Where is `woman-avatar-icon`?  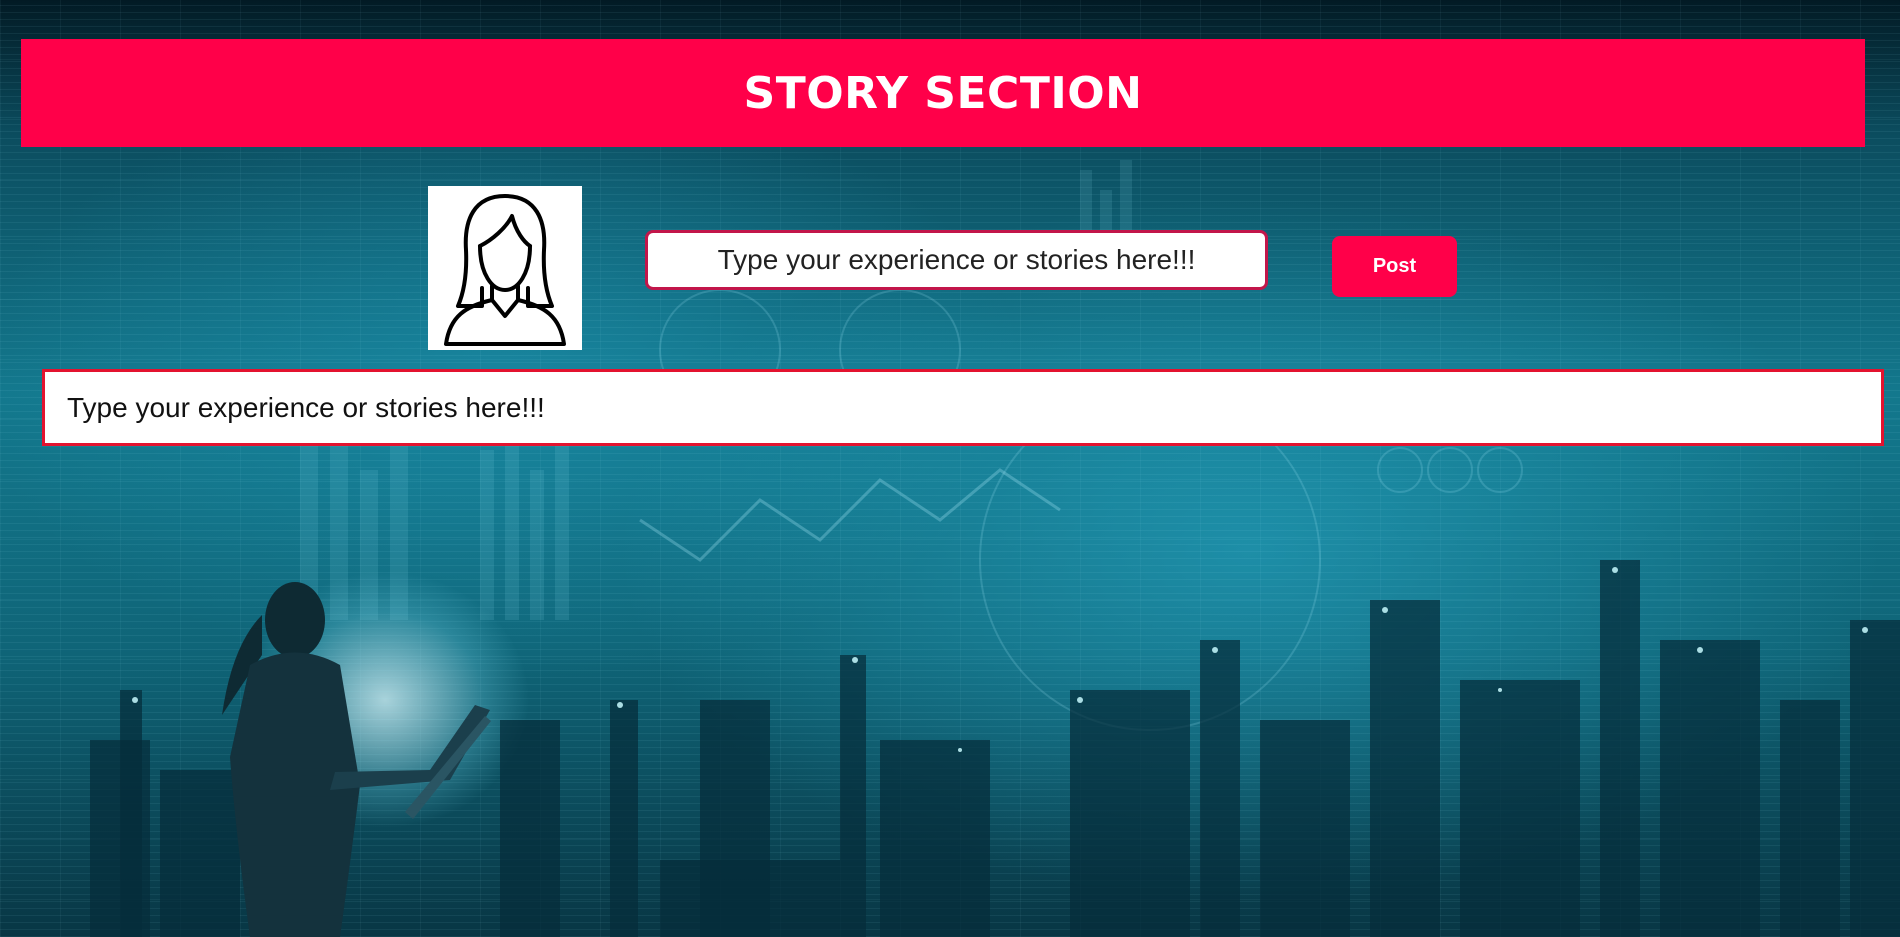 woman-avatar-icon is located at coordinates (505, 270).